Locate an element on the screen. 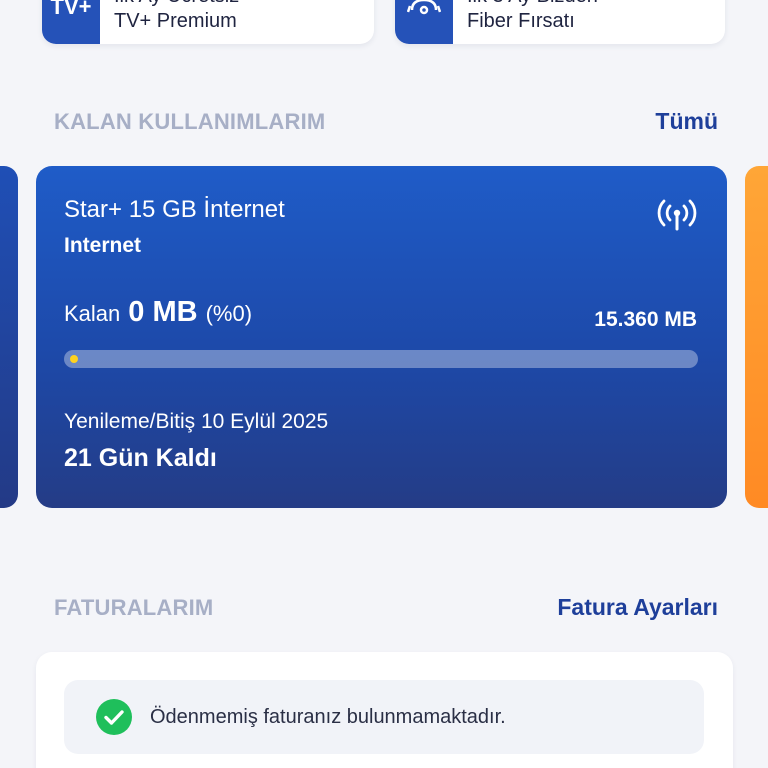 The height and width of the screenshot is (768, 768). remaining-label: Kalan is located at coordinates (92, 313).